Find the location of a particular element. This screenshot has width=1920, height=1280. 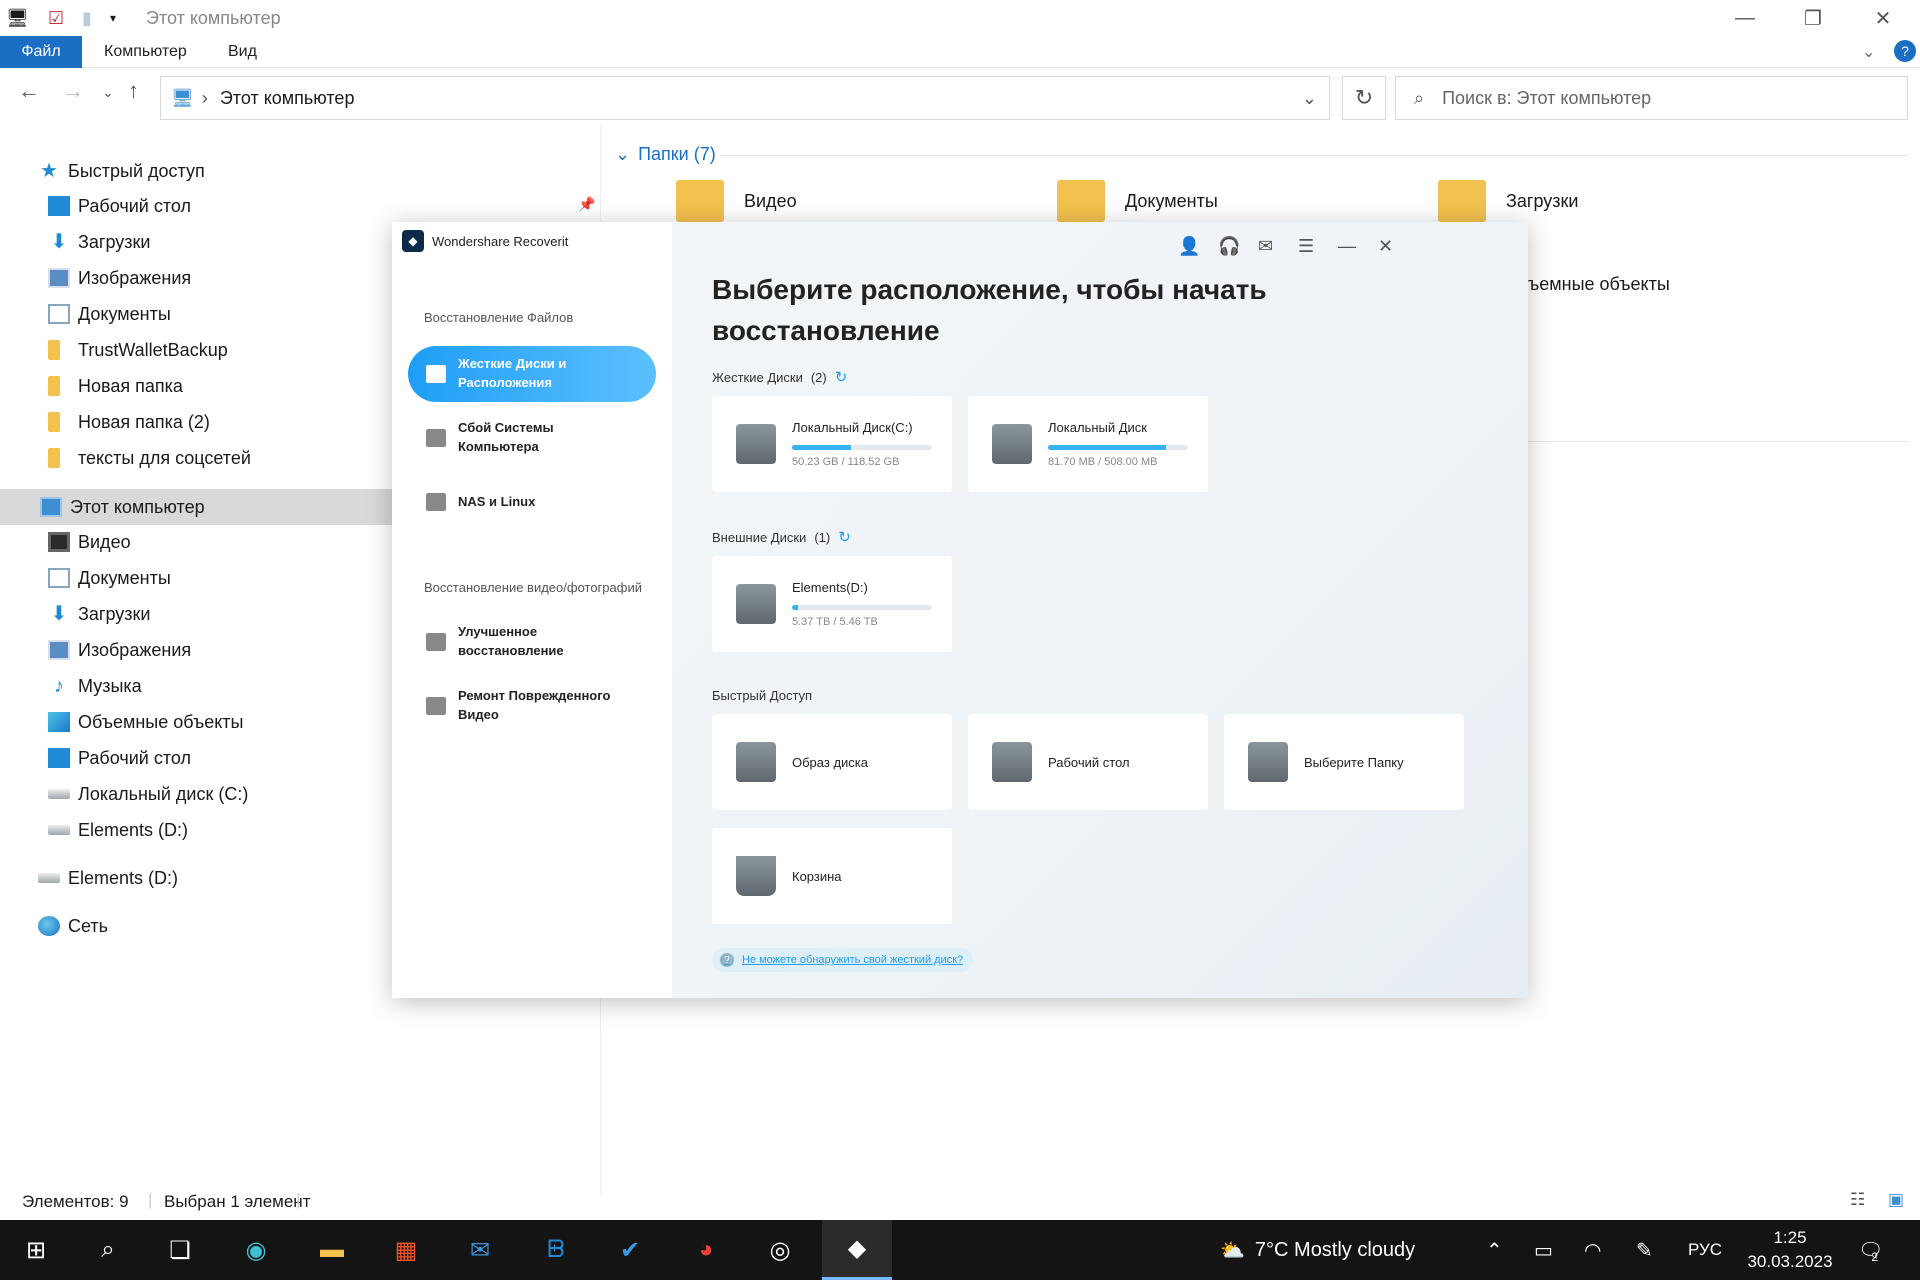

chrome-browser-icon: ◕ is located at coordinates (706, 1250).